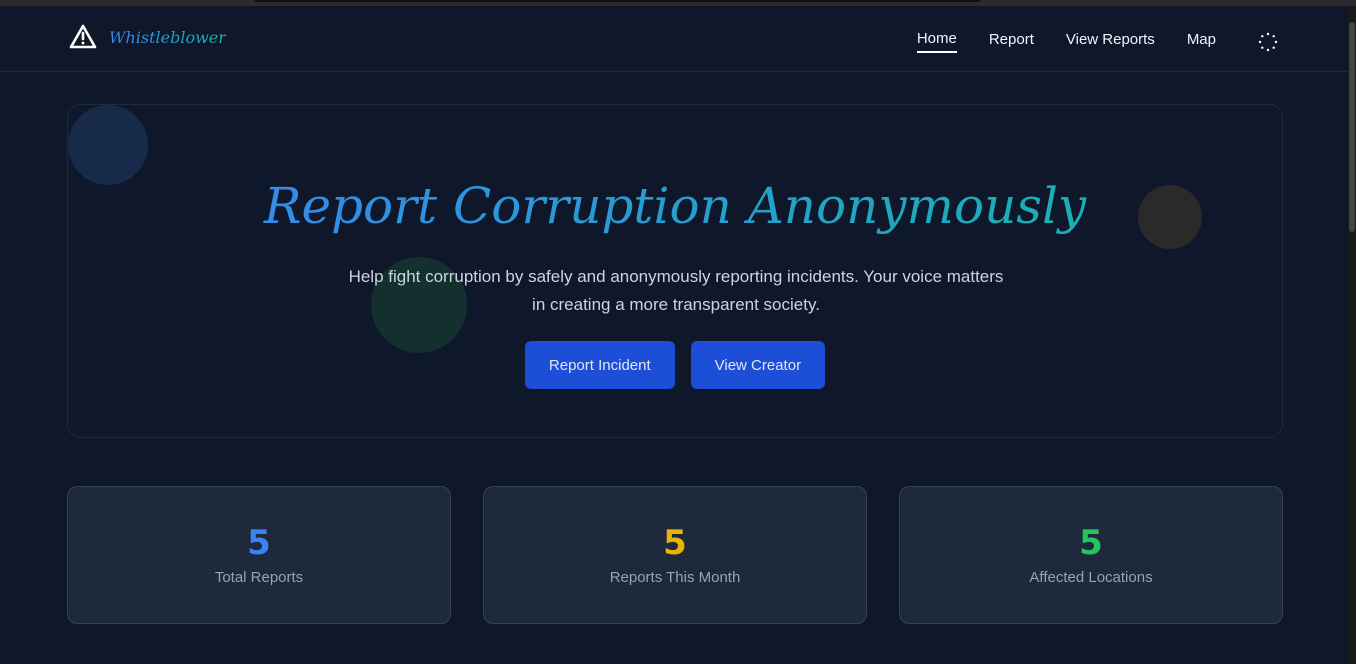 The width and height of the screenshot is (1356, 664). I want to click on nav-report: Report, so click(1011, 41).